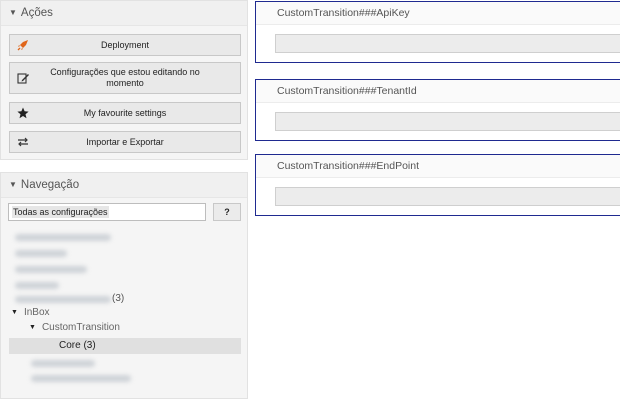 This screenshot has width=620, height=399. Describe the element at coordinates (447, 196) in the screenshot. I see `setting-endpoint-input` at that location.